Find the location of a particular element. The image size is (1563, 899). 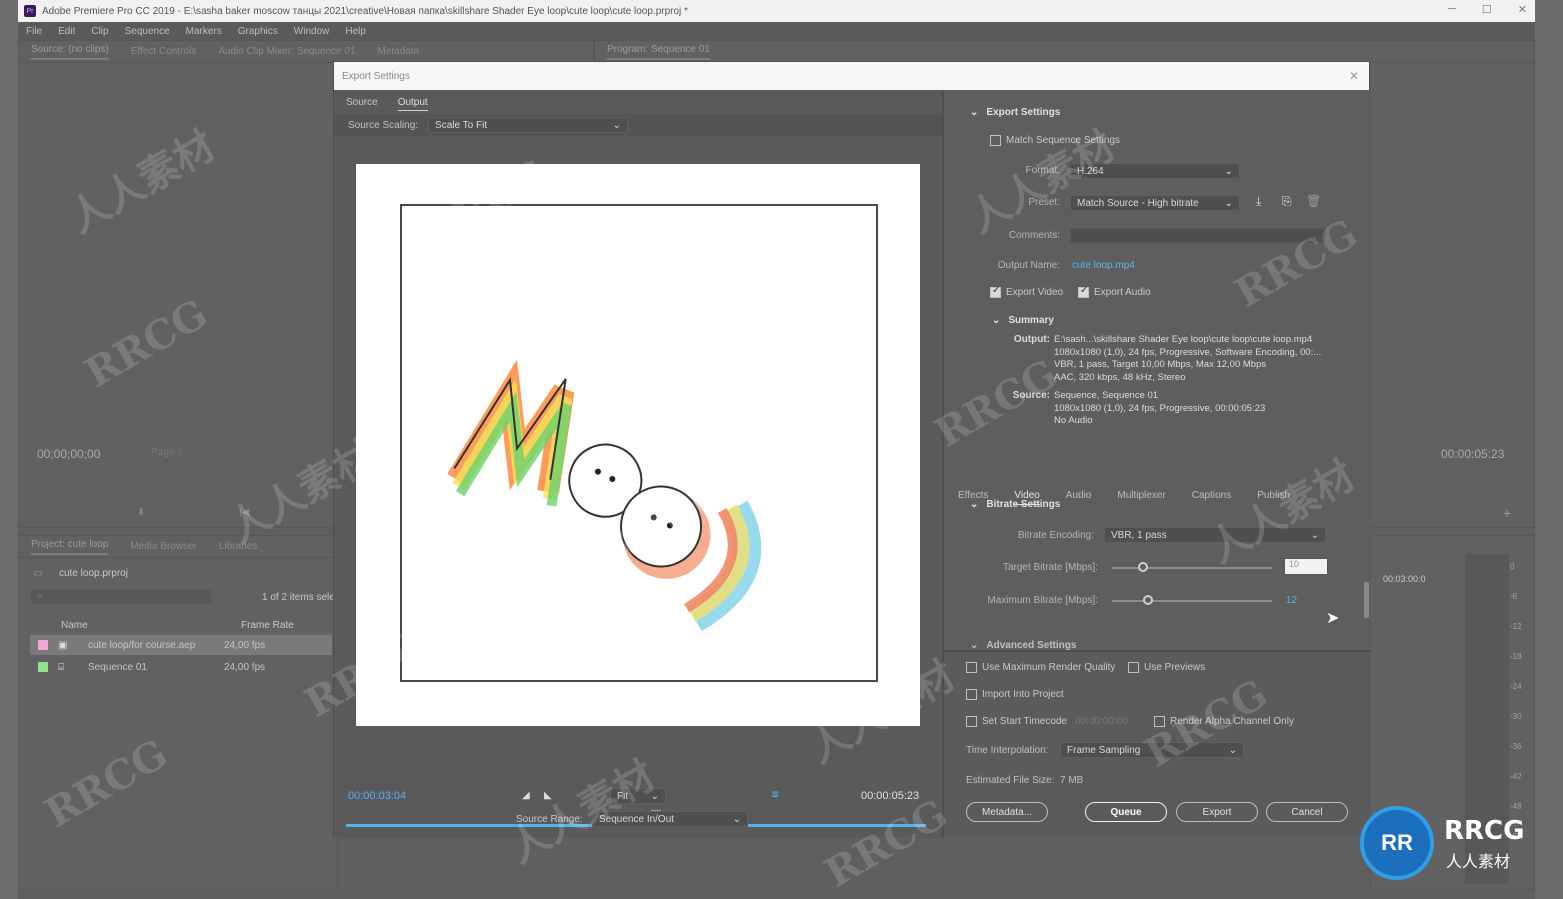

label-color-swatch is located at coordinates (43, 645).